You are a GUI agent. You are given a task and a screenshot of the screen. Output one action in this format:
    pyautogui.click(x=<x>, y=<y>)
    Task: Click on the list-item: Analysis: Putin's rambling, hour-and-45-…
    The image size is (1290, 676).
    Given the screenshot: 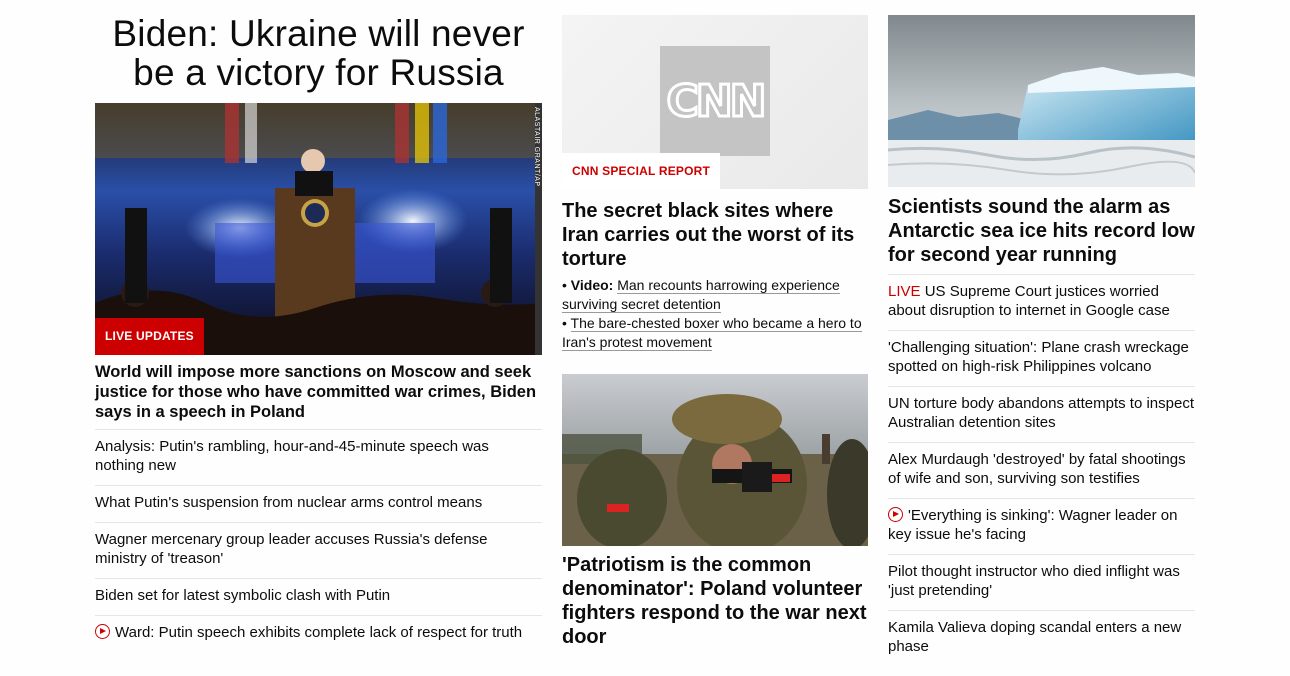 What is the action you would take?
    pyautogui.click(x=318, y=457)
    